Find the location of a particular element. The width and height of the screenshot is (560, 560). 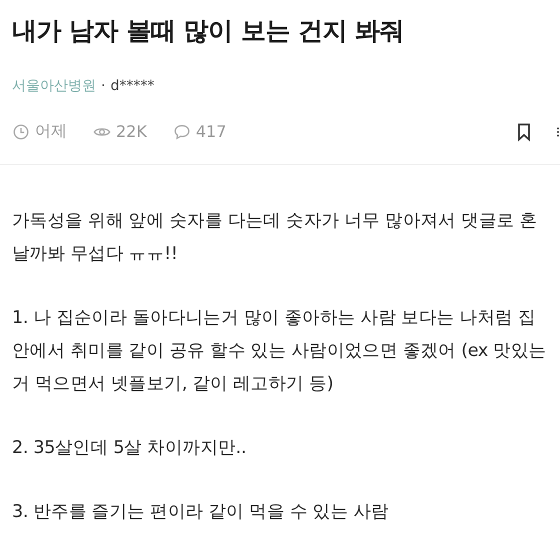

view-count: 22K is located at coordinates (131, 131).